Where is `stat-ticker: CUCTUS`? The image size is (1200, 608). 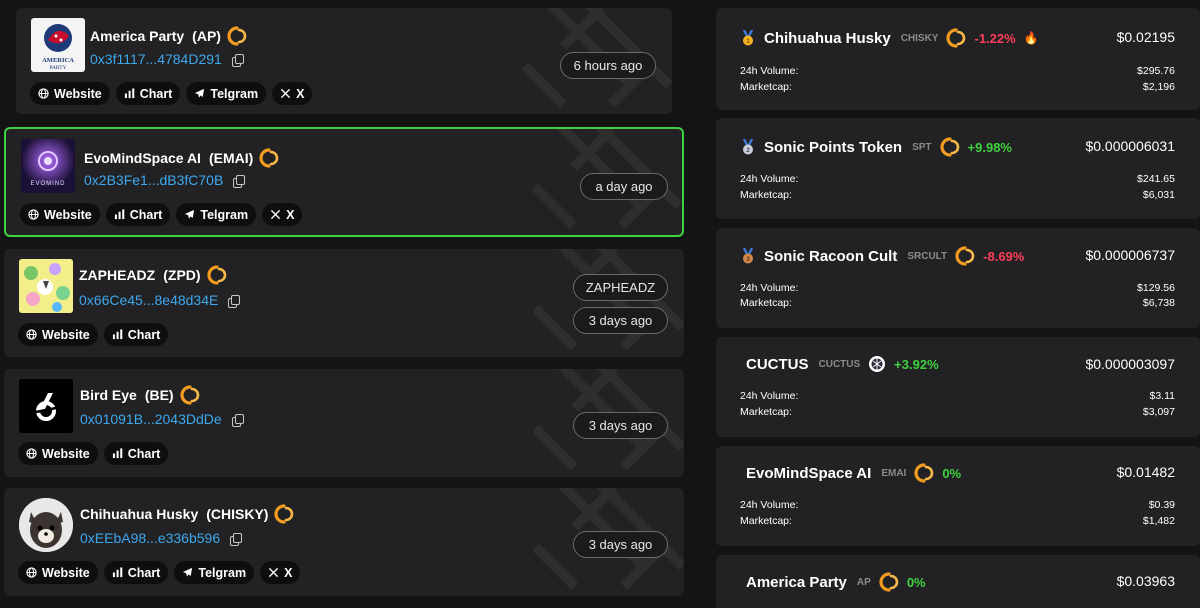 stat-ticker: CUCTUS is located at coordinates (839, 364).